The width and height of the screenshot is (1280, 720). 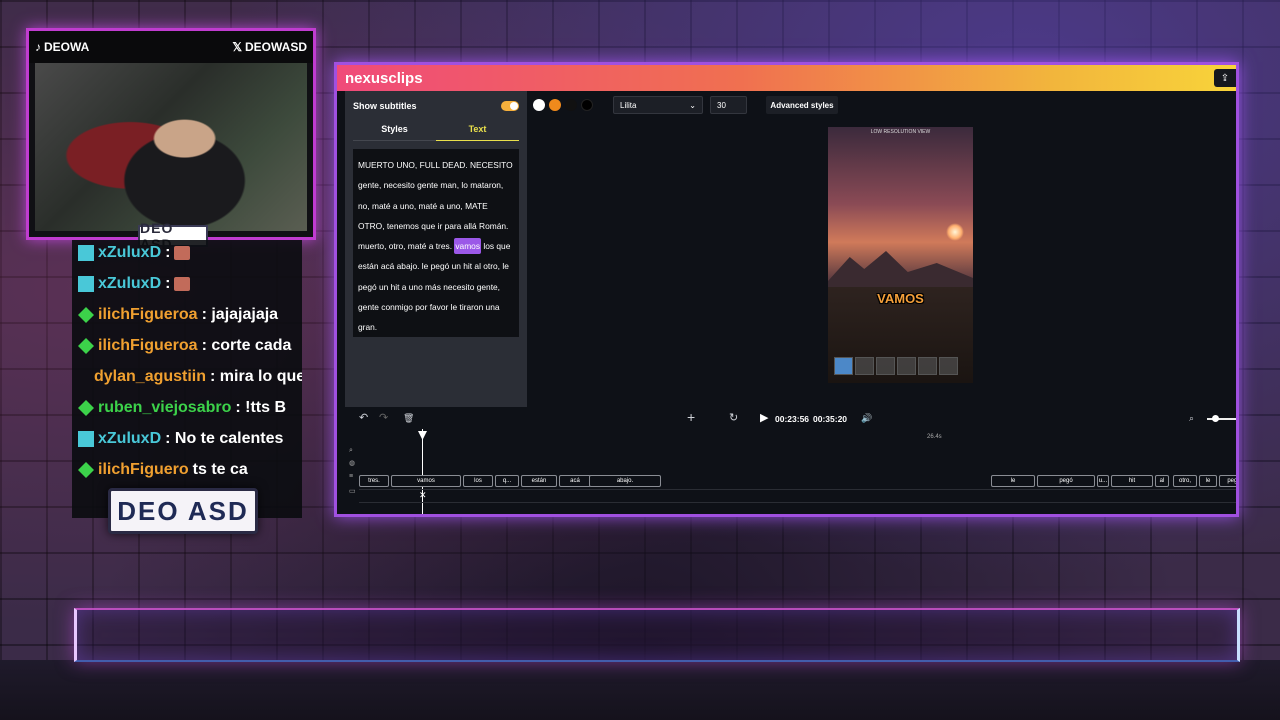 I want to click on subtitle-clip: vamos, so click(x=426, y=481).